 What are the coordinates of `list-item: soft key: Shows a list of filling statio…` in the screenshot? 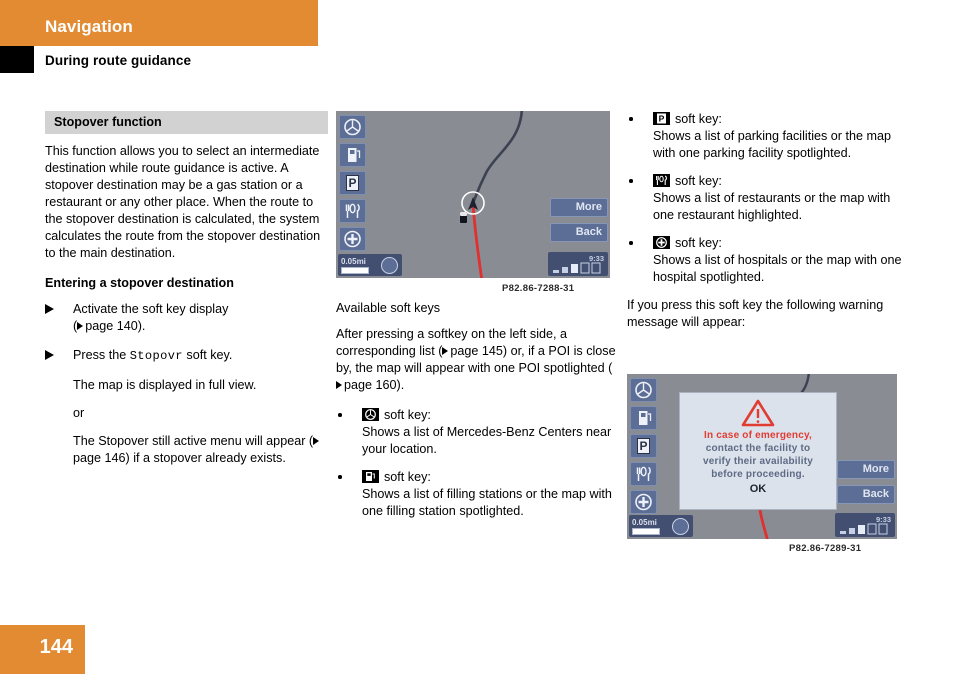 It's located at (477, 494).